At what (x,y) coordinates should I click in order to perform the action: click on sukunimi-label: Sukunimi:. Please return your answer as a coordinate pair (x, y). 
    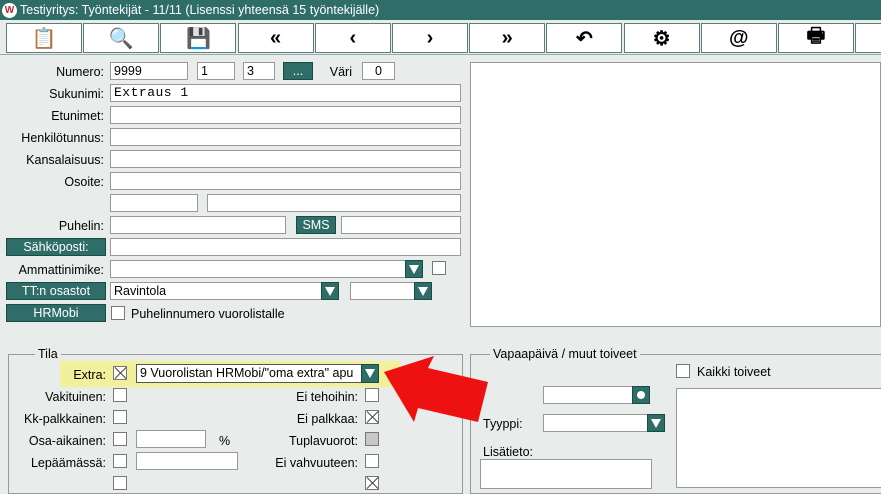
    Looking at the image, I should click on (76, 94).